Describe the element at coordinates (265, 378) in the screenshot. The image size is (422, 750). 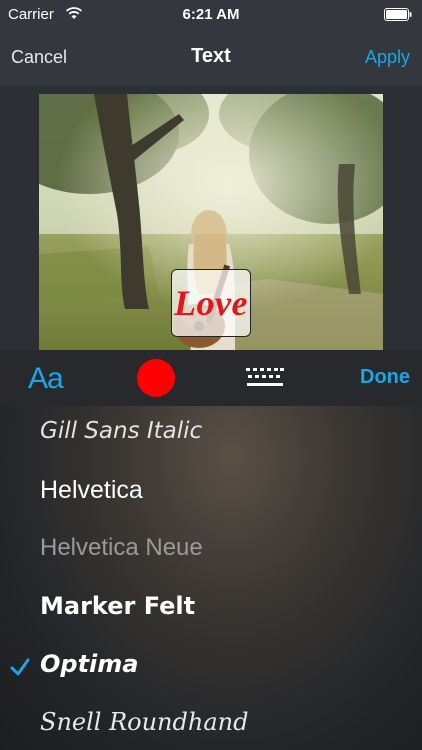
I see `keyboard-icon` at that location.